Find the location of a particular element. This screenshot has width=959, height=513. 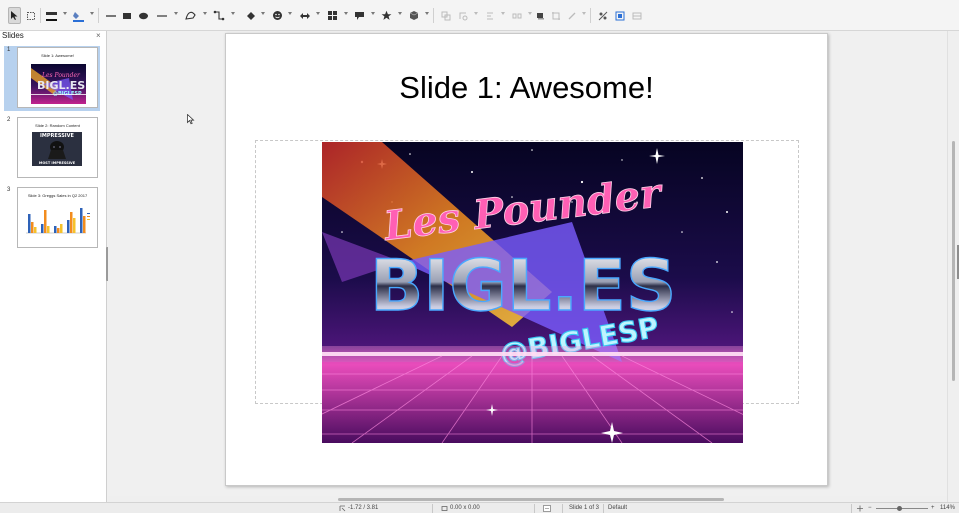

filter-icon is located at coordinates (572, 15).